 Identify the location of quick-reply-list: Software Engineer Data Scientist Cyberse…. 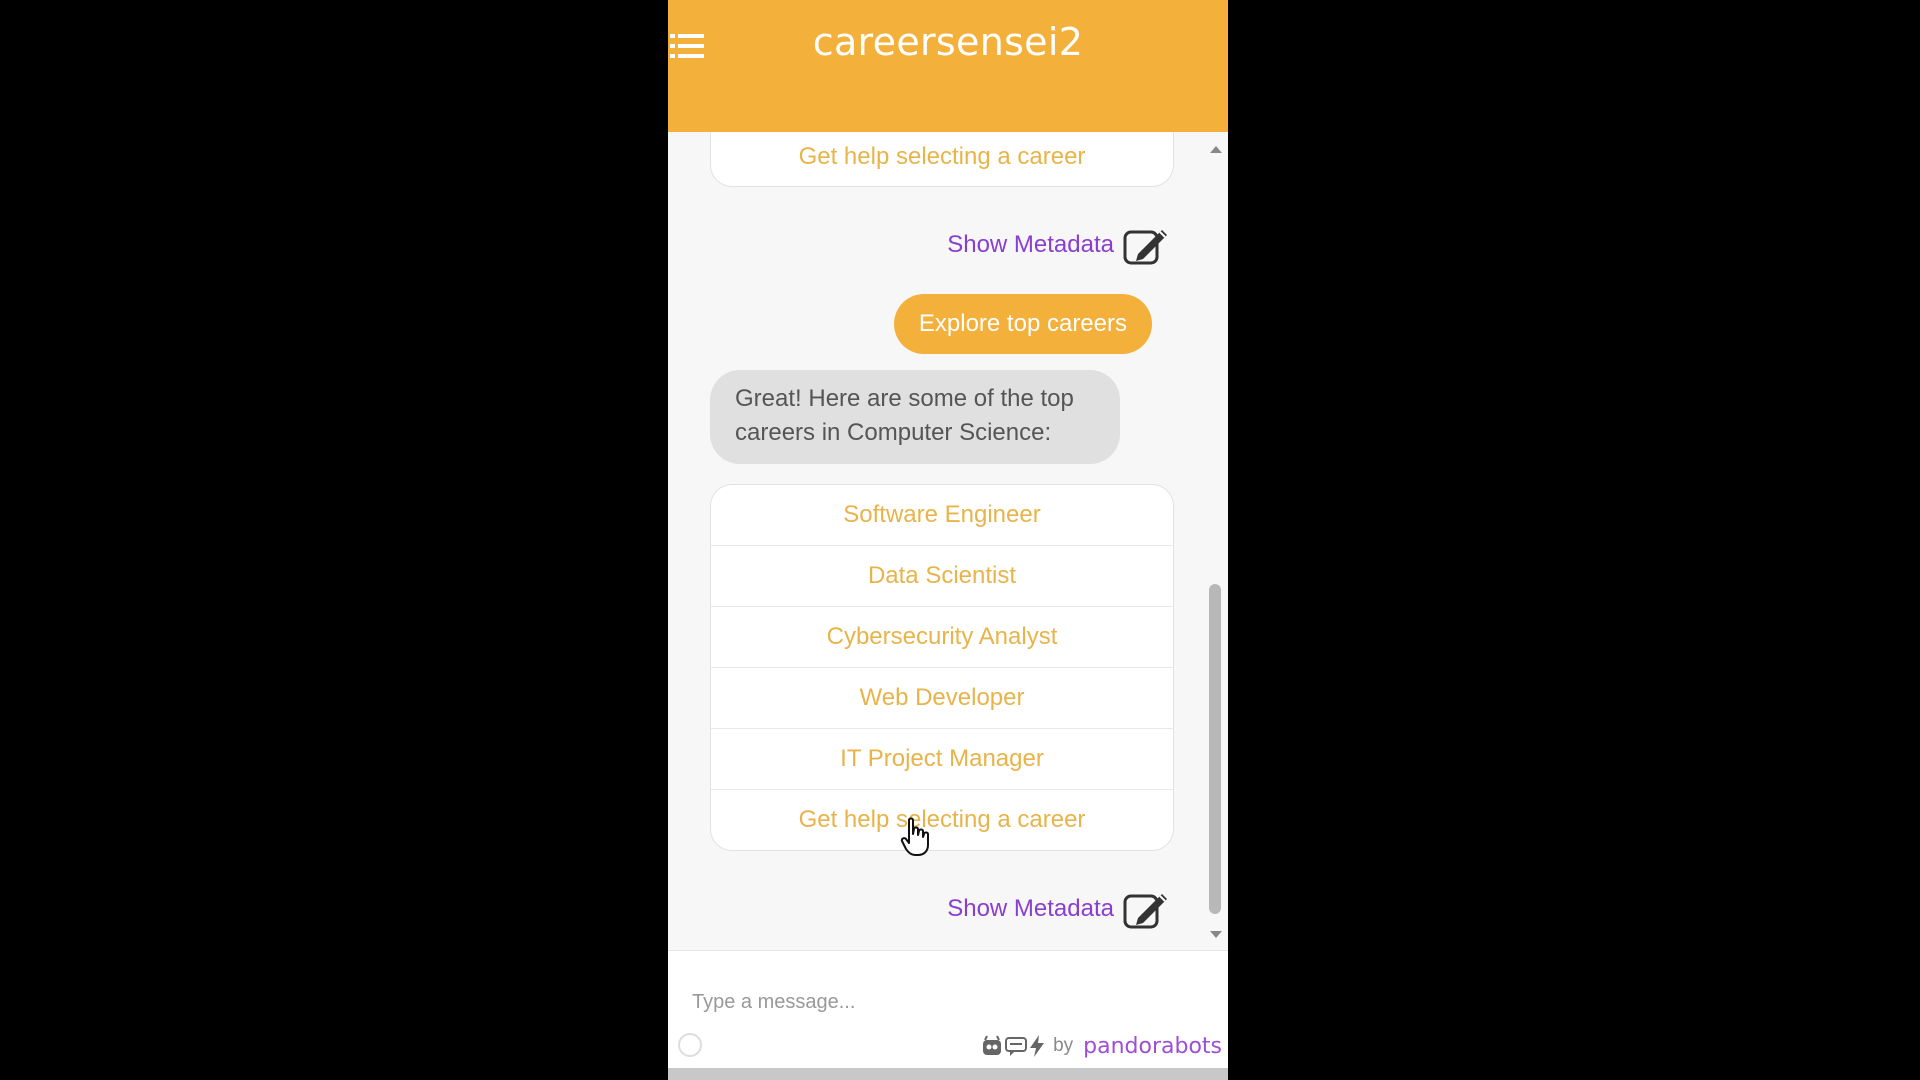
(942, 667).